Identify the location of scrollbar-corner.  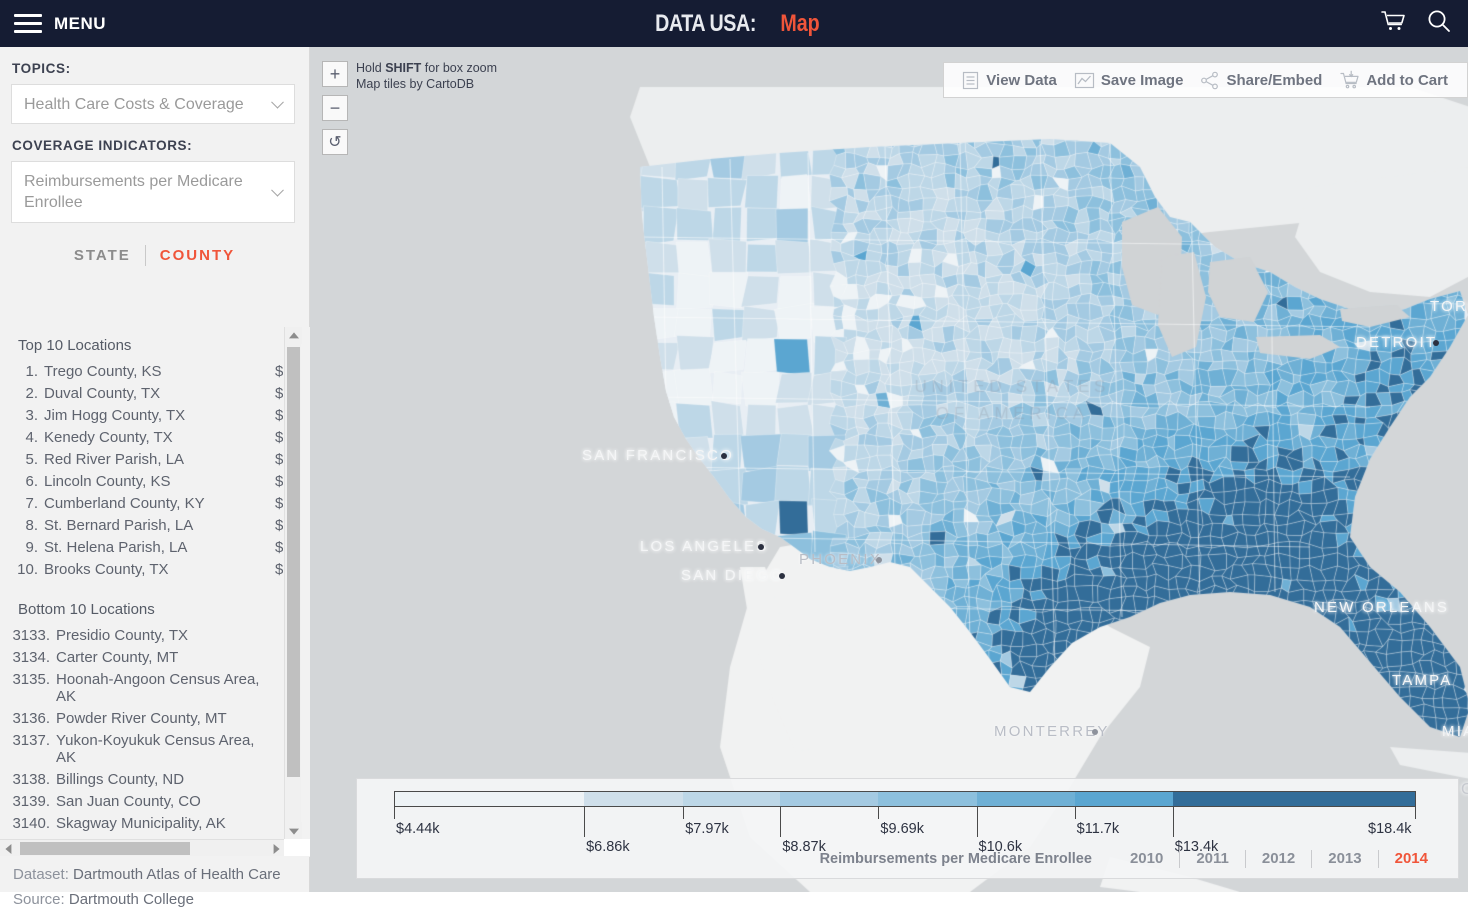
(297, 847).